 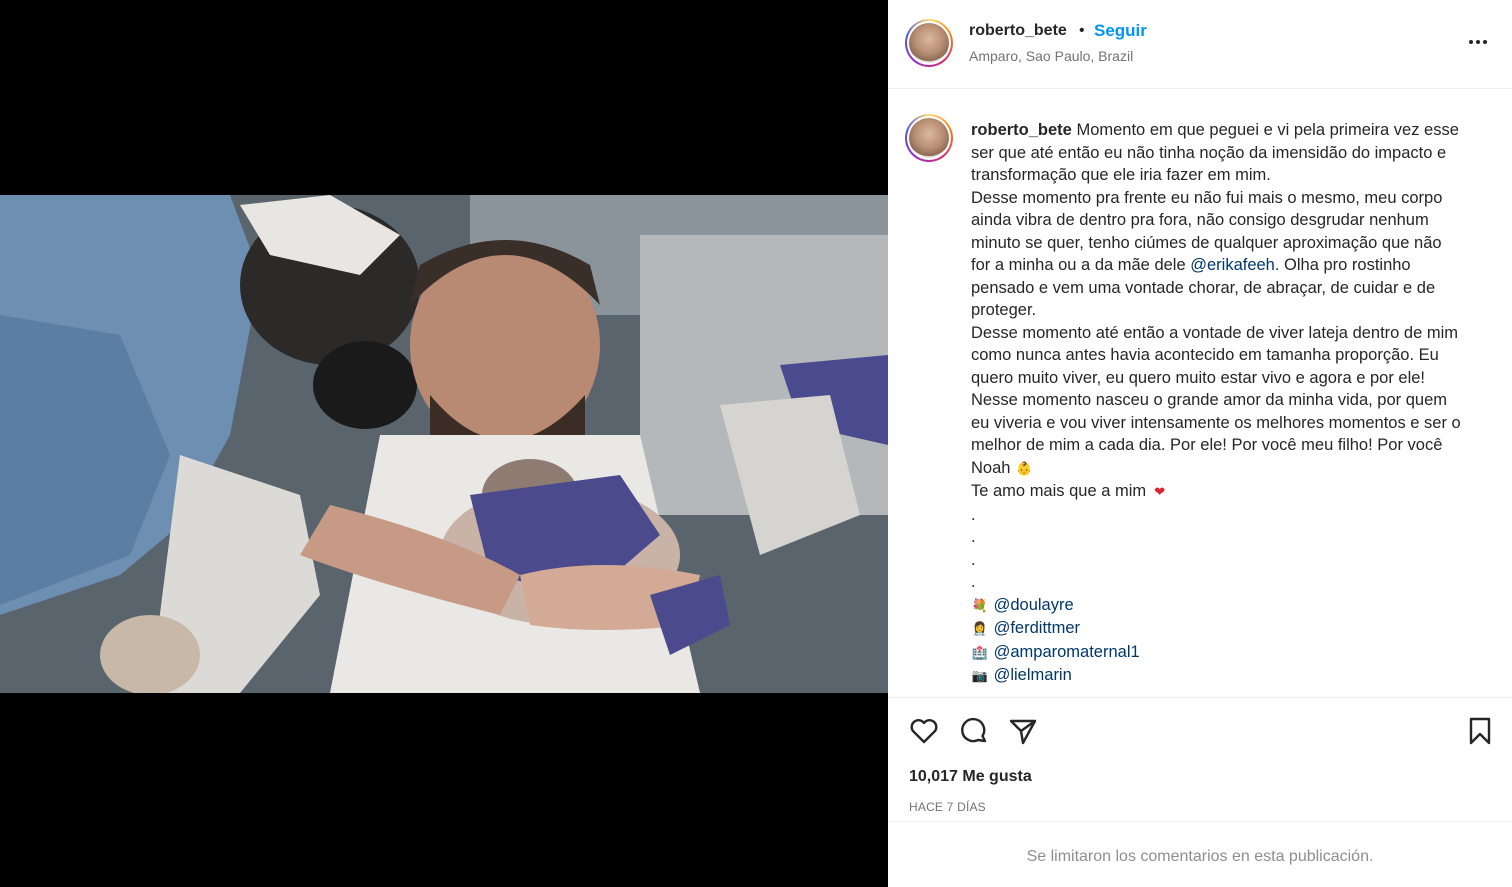 What do you see at coordinates (1037, 628) in the screenshot?
I see `mention-link-ferdittmer: @ferdittmer` at bounding box center [1037, 628].